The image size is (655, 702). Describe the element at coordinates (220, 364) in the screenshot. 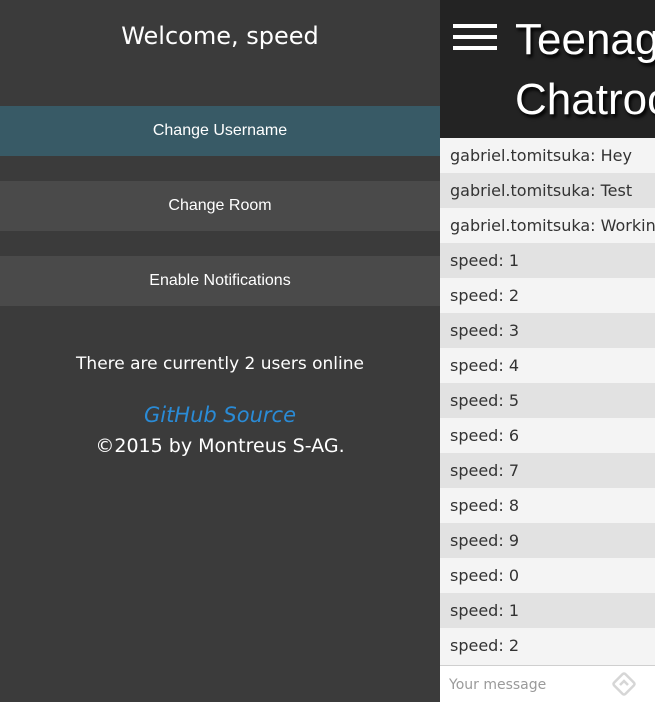

I see `users-online-text: There are currently 2 users online` at that location.